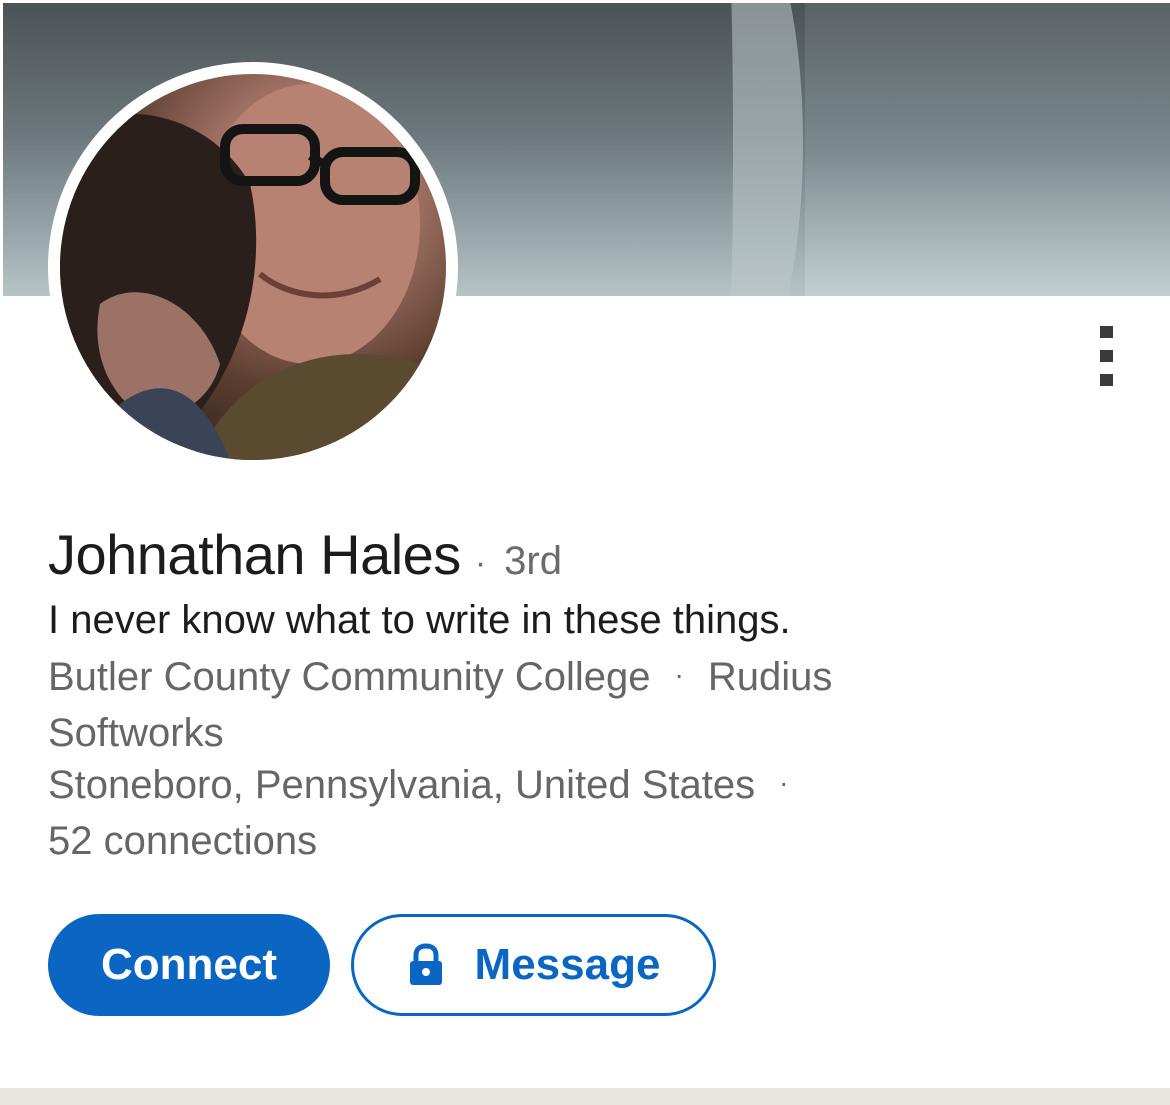 The height and width of the screenshot is (1105, 1170). I want to click on avatar-photo-illustration, so click(253, 272).